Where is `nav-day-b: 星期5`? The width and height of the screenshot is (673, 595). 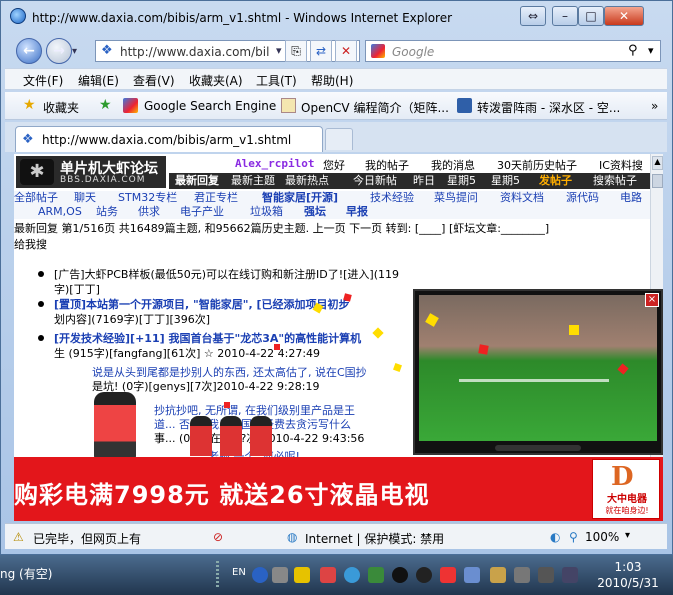
nav-day-b: 星期5 is located at coordinates (505, 181).